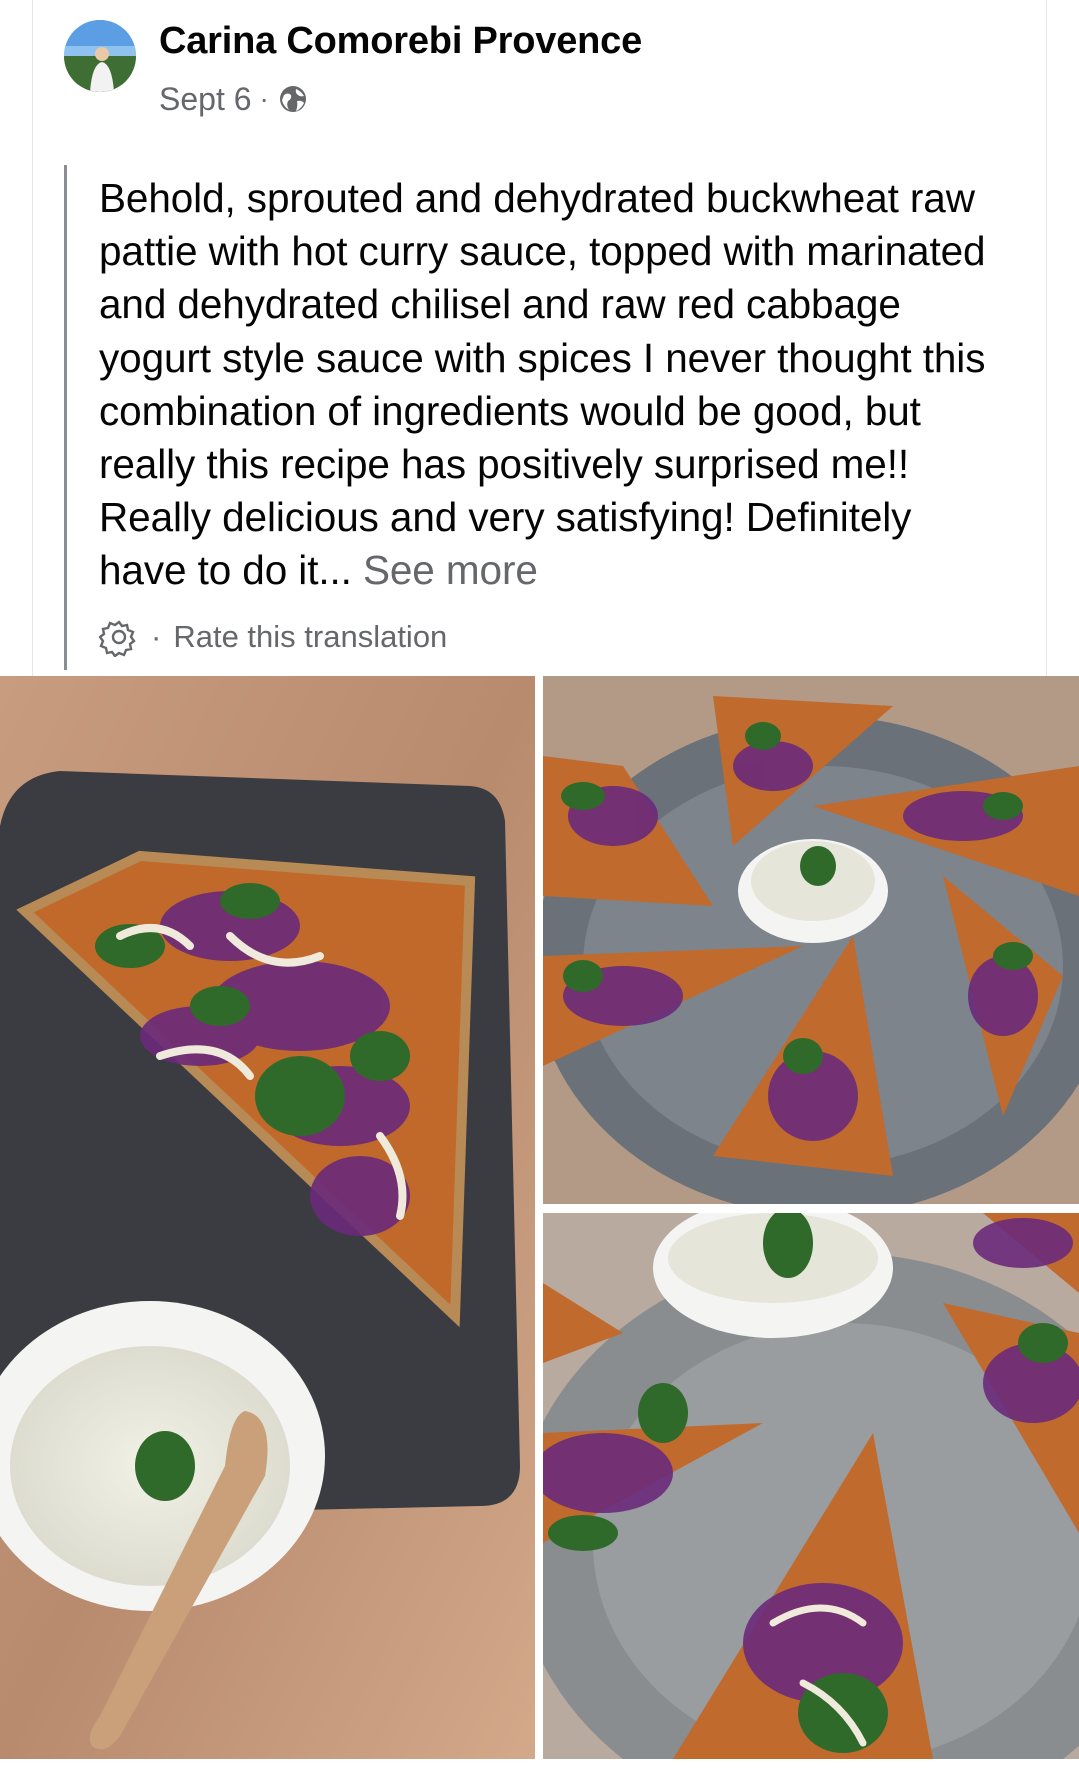 This screenshot has width=1079, height=1771. I want to click on gear-icon, so click(118, 637).